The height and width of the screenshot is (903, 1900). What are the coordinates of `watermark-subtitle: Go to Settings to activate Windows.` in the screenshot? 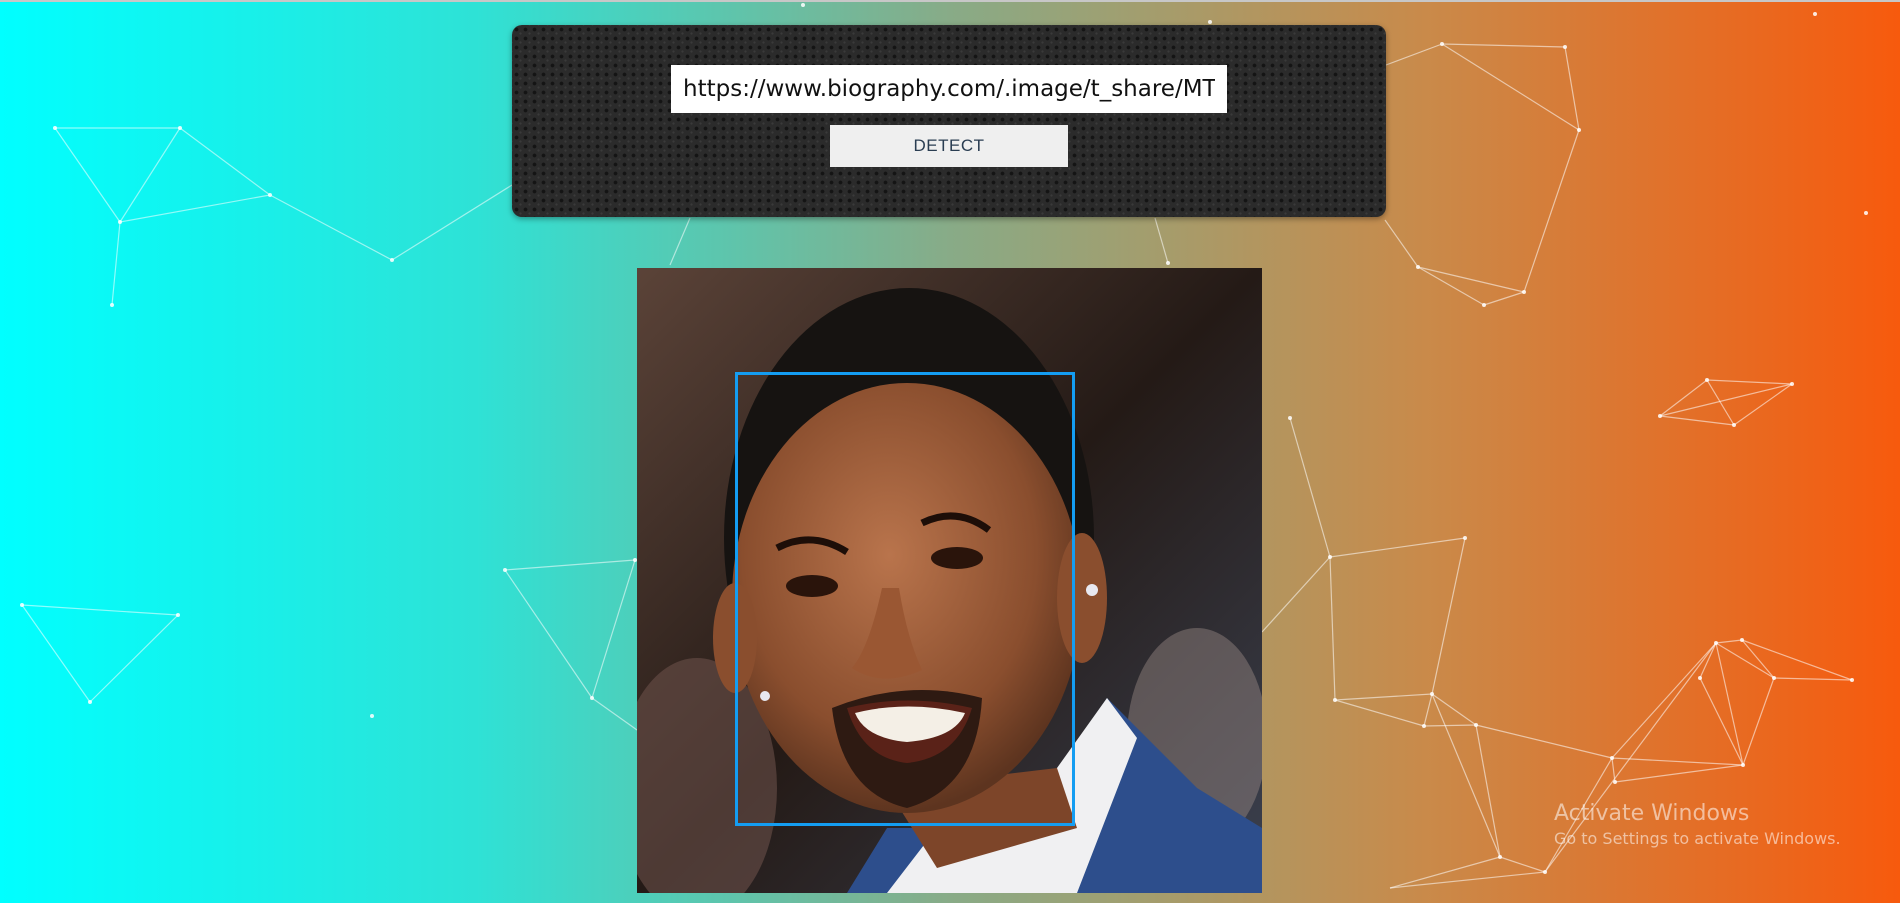 It's located at (1697, 838).